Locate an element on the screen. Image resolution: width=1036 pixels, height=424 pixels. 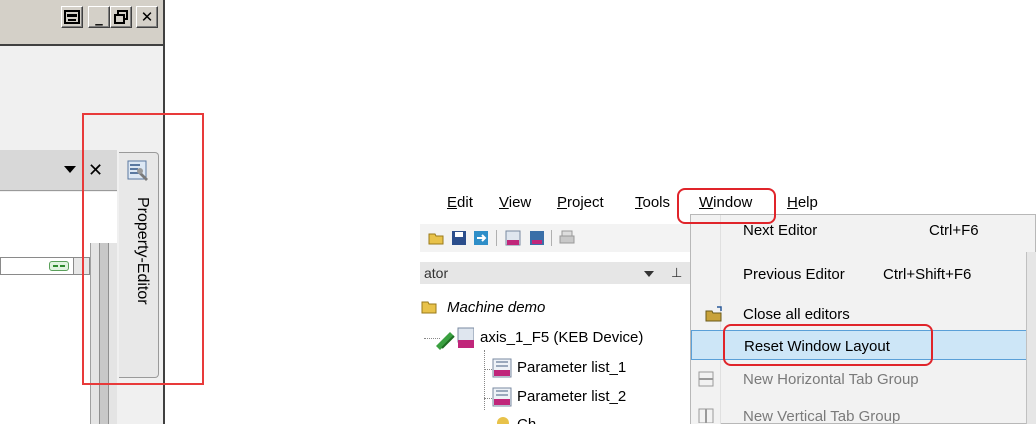
minimize-icon: _ is located at coordinates (99, 17).